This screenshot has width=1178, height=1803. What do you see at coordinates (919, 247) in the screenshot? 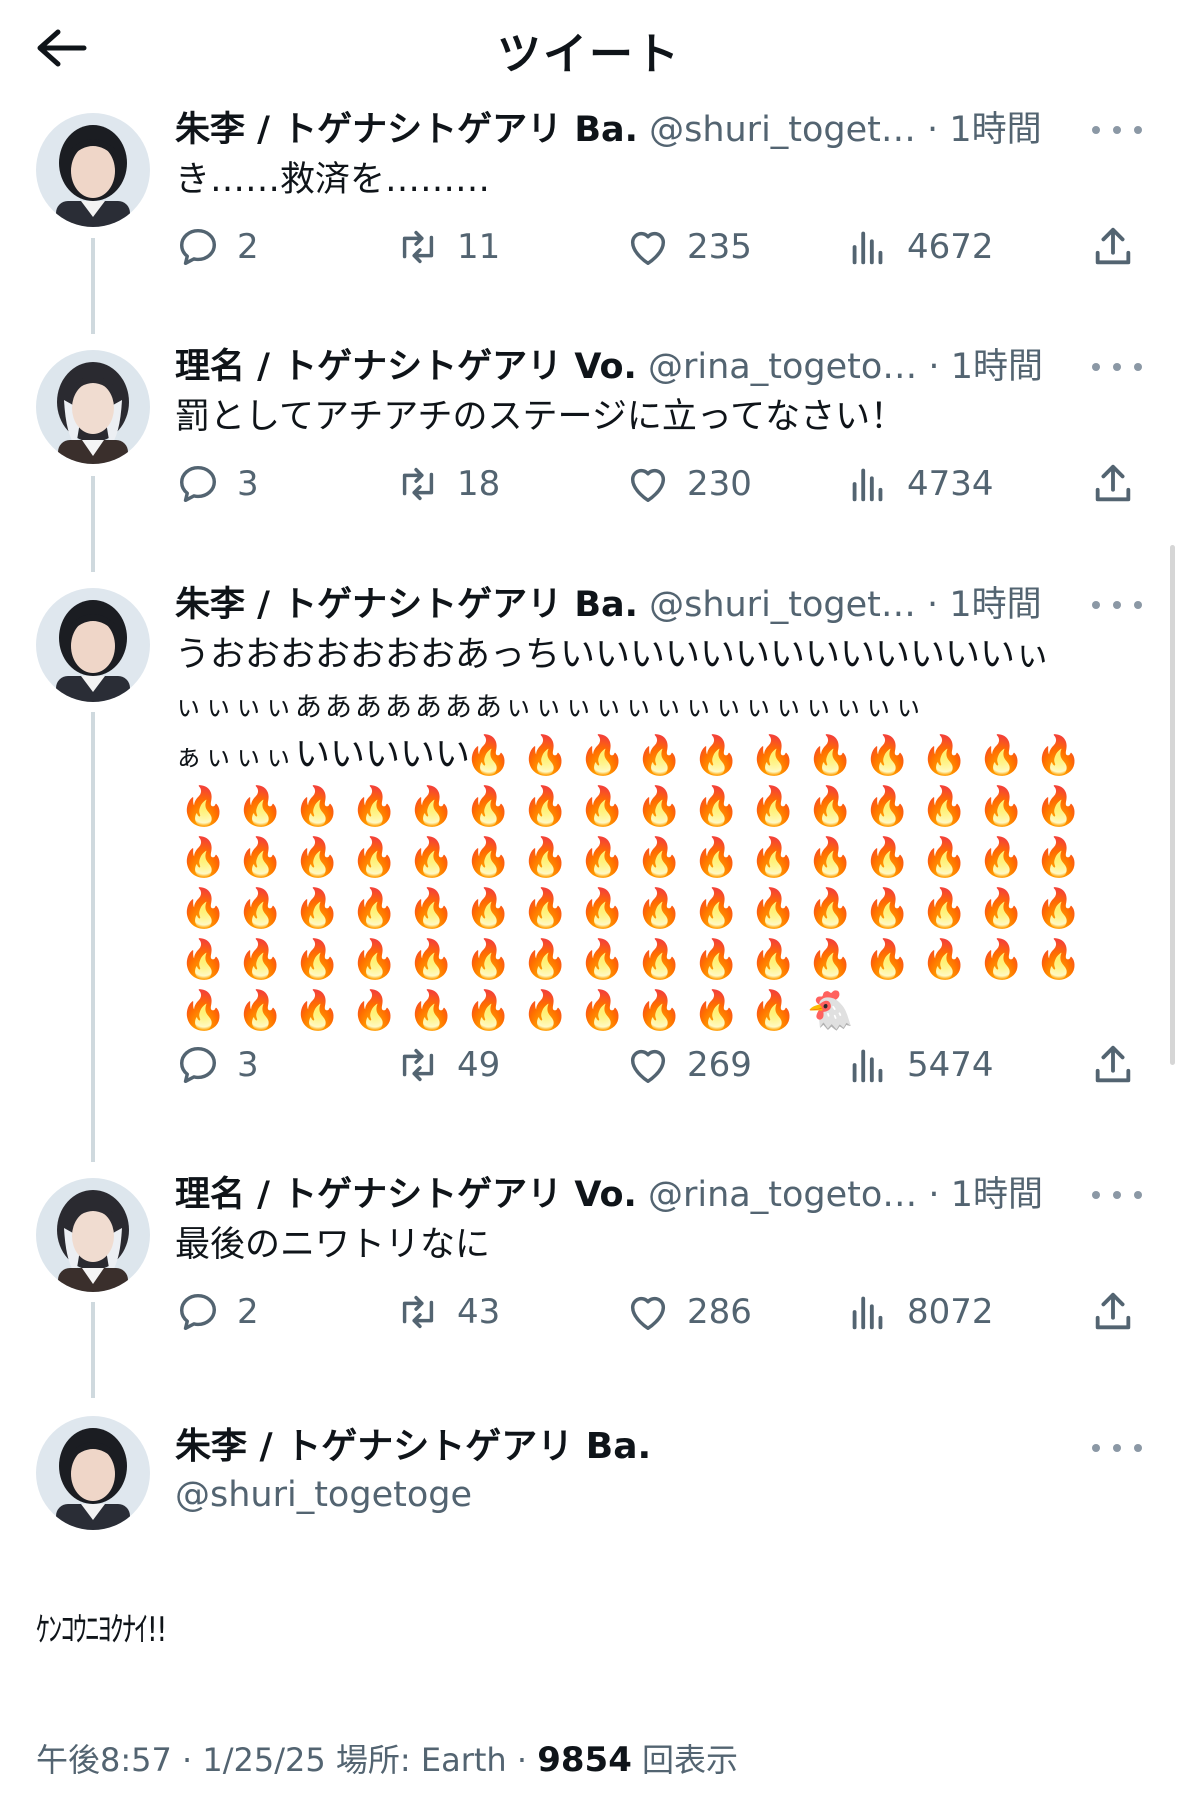
I see `views-button: 4672` at bounding box center [919, 247].